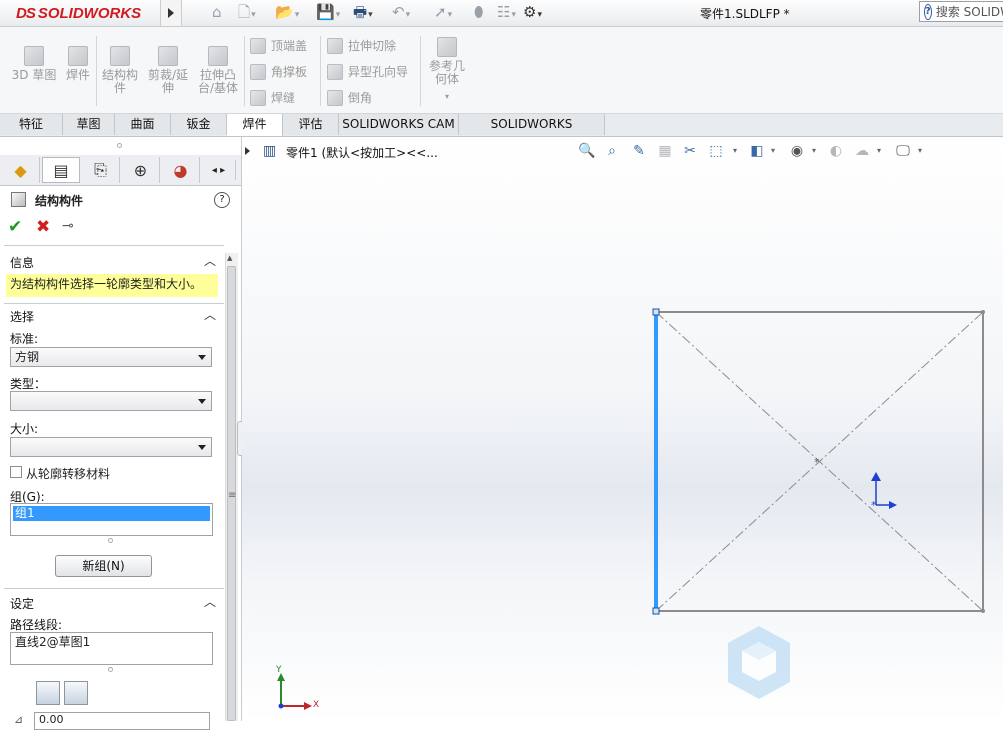  I want to click on chamfer-button: 倒角, so click(349, 97).